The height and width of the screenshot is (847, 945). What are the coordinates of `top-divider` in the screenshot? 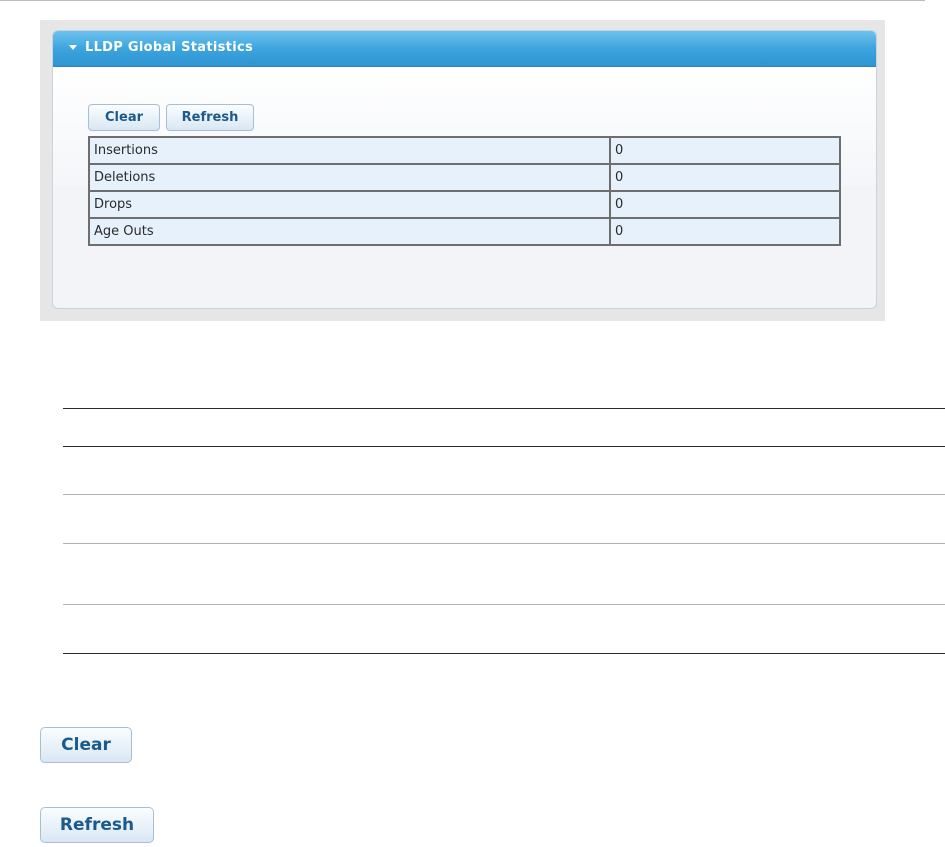 It's located at (462, 0).